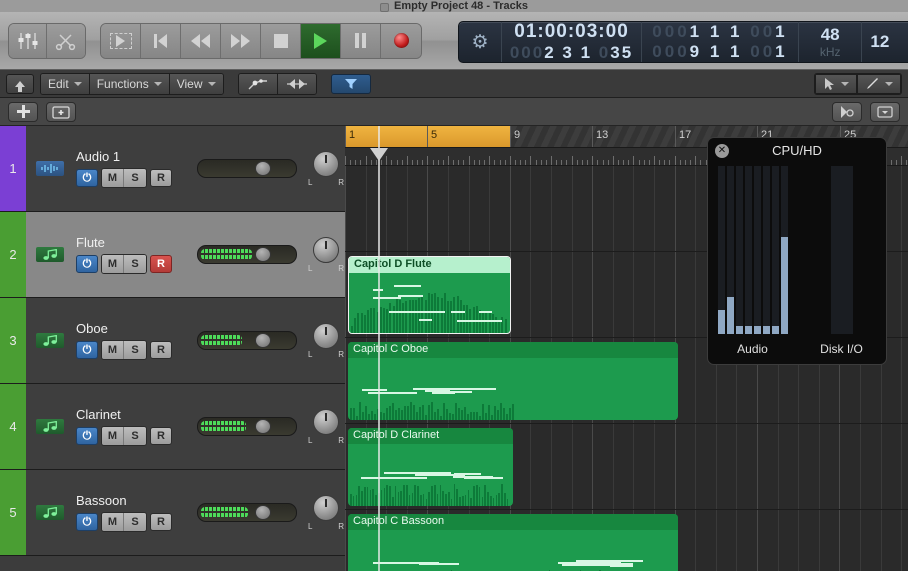  Describe the element at coordinates (157, 83) in the screenshot. I see `chevron-down-icon` at that location.